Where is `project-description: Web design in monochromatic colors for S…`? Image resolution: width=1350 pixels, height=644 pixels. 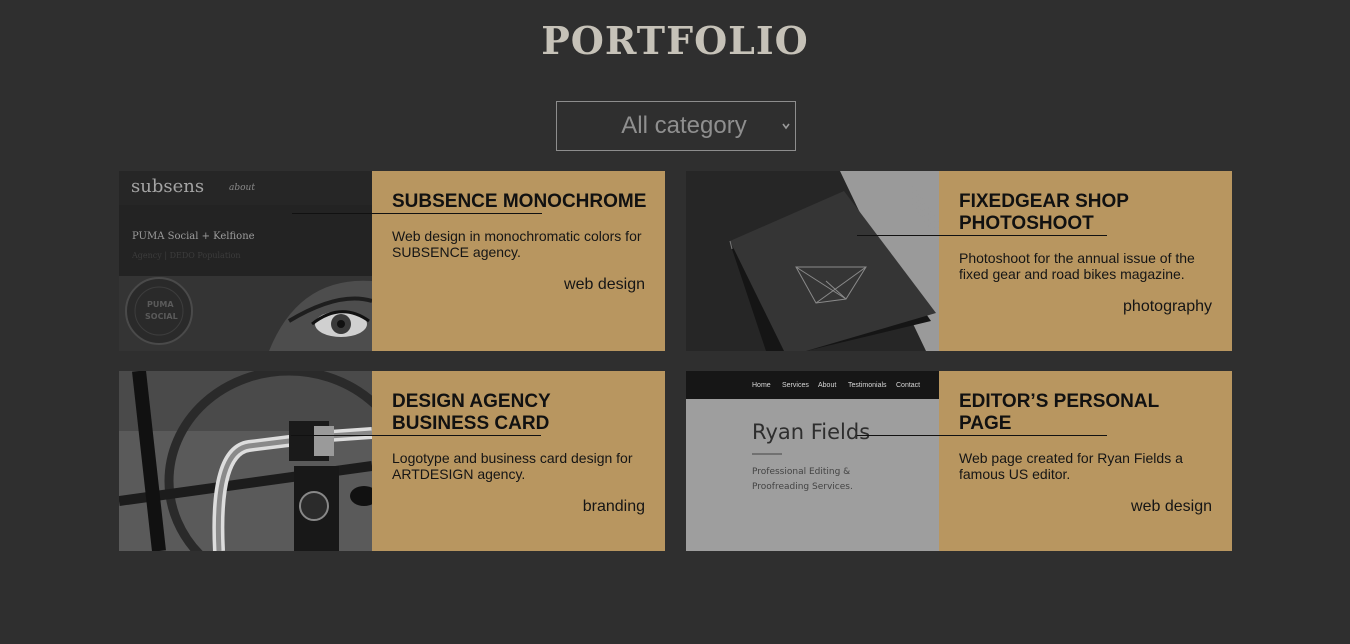 project-description: Web design in monochromatic colors for S… is located at coordinates (517, 244).